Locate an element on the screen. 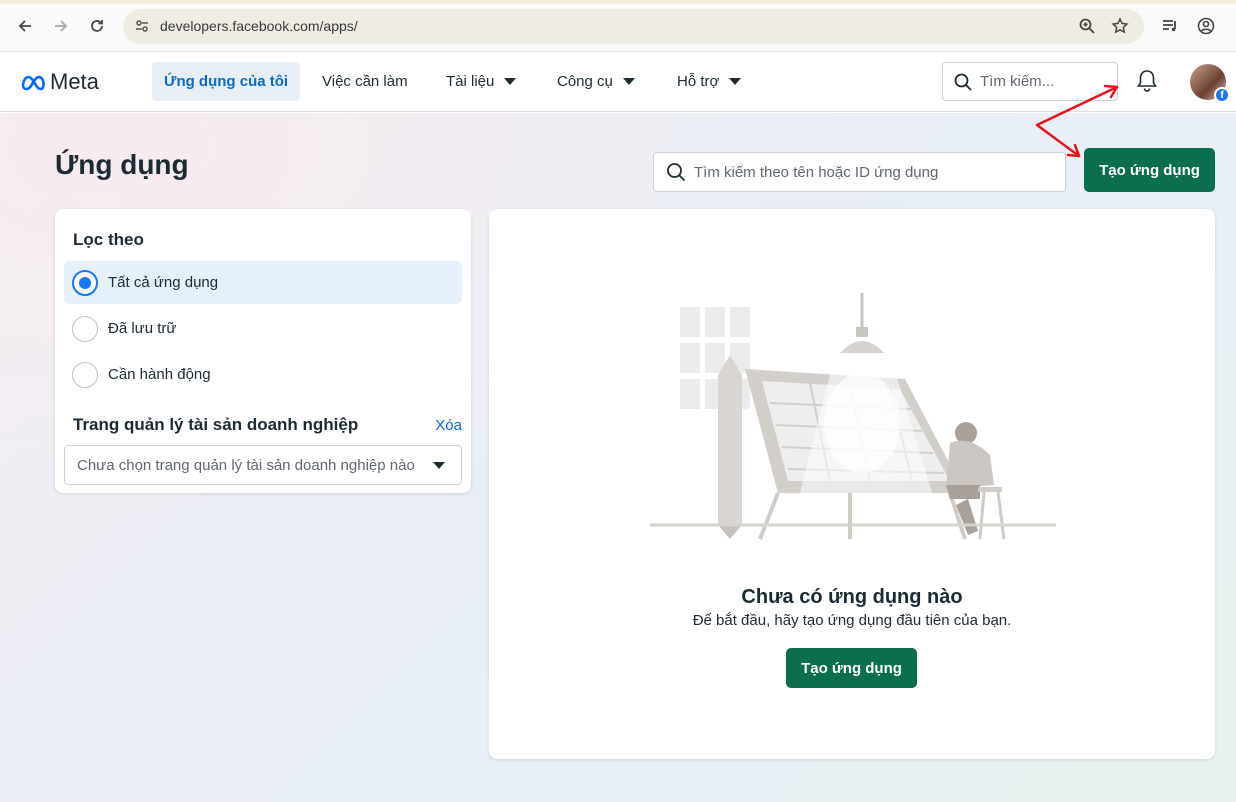 The width and height of the screenshot is (1236, 802). global-search is located at coordinates (1030, 81).